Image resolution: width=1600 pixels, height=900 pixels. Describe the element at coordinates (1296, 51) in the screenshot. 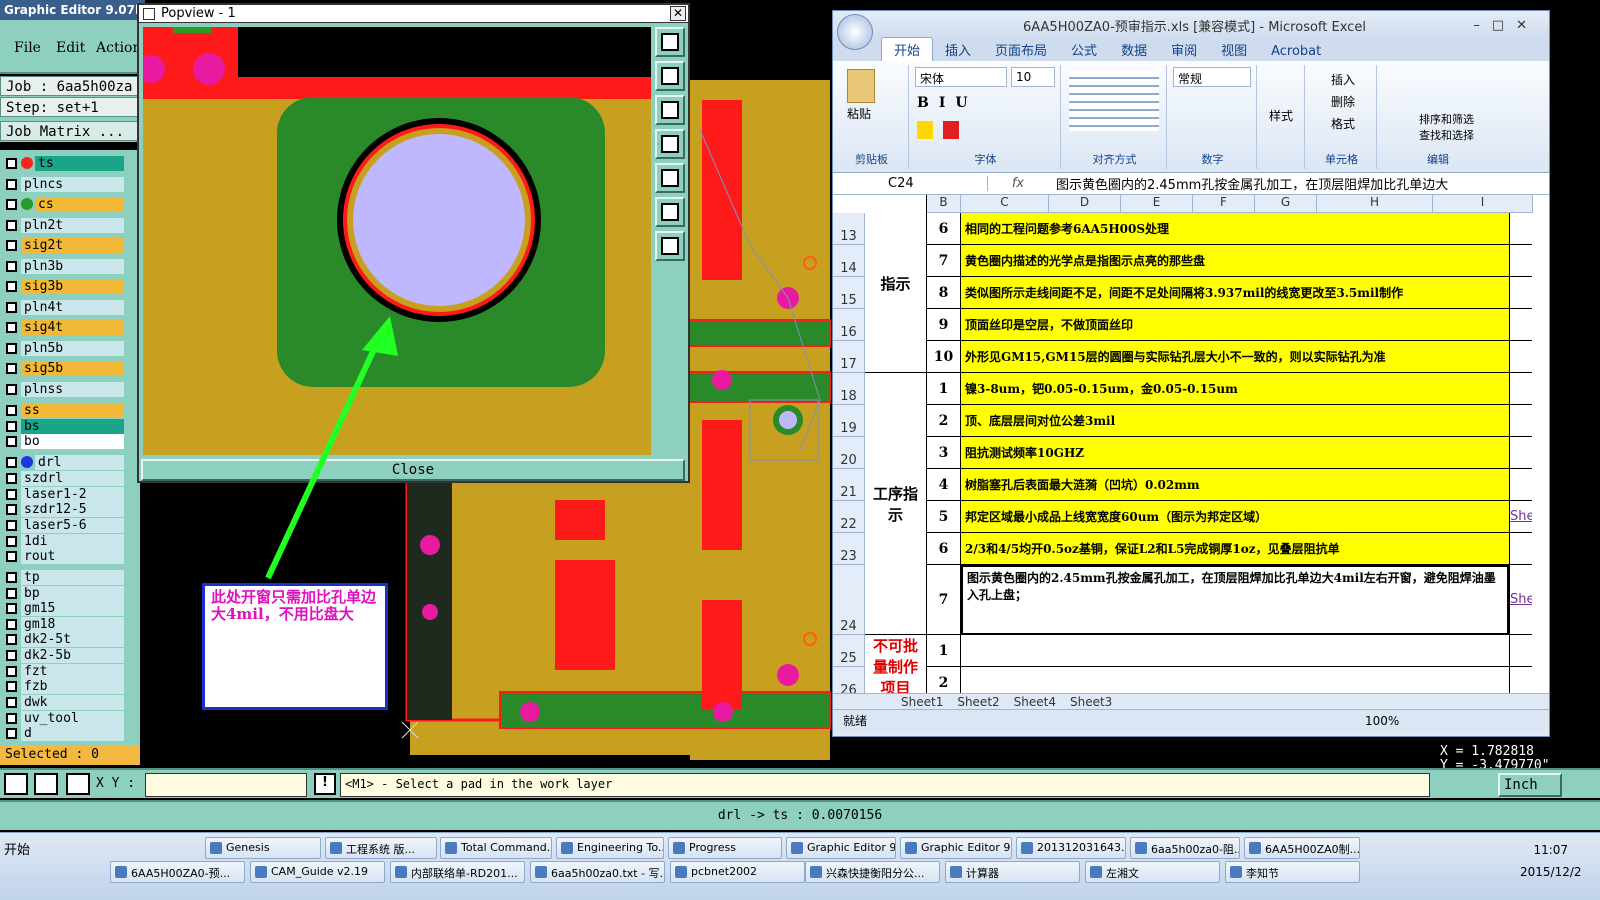

I see `tab-acrobat: Acrobat` at that location.